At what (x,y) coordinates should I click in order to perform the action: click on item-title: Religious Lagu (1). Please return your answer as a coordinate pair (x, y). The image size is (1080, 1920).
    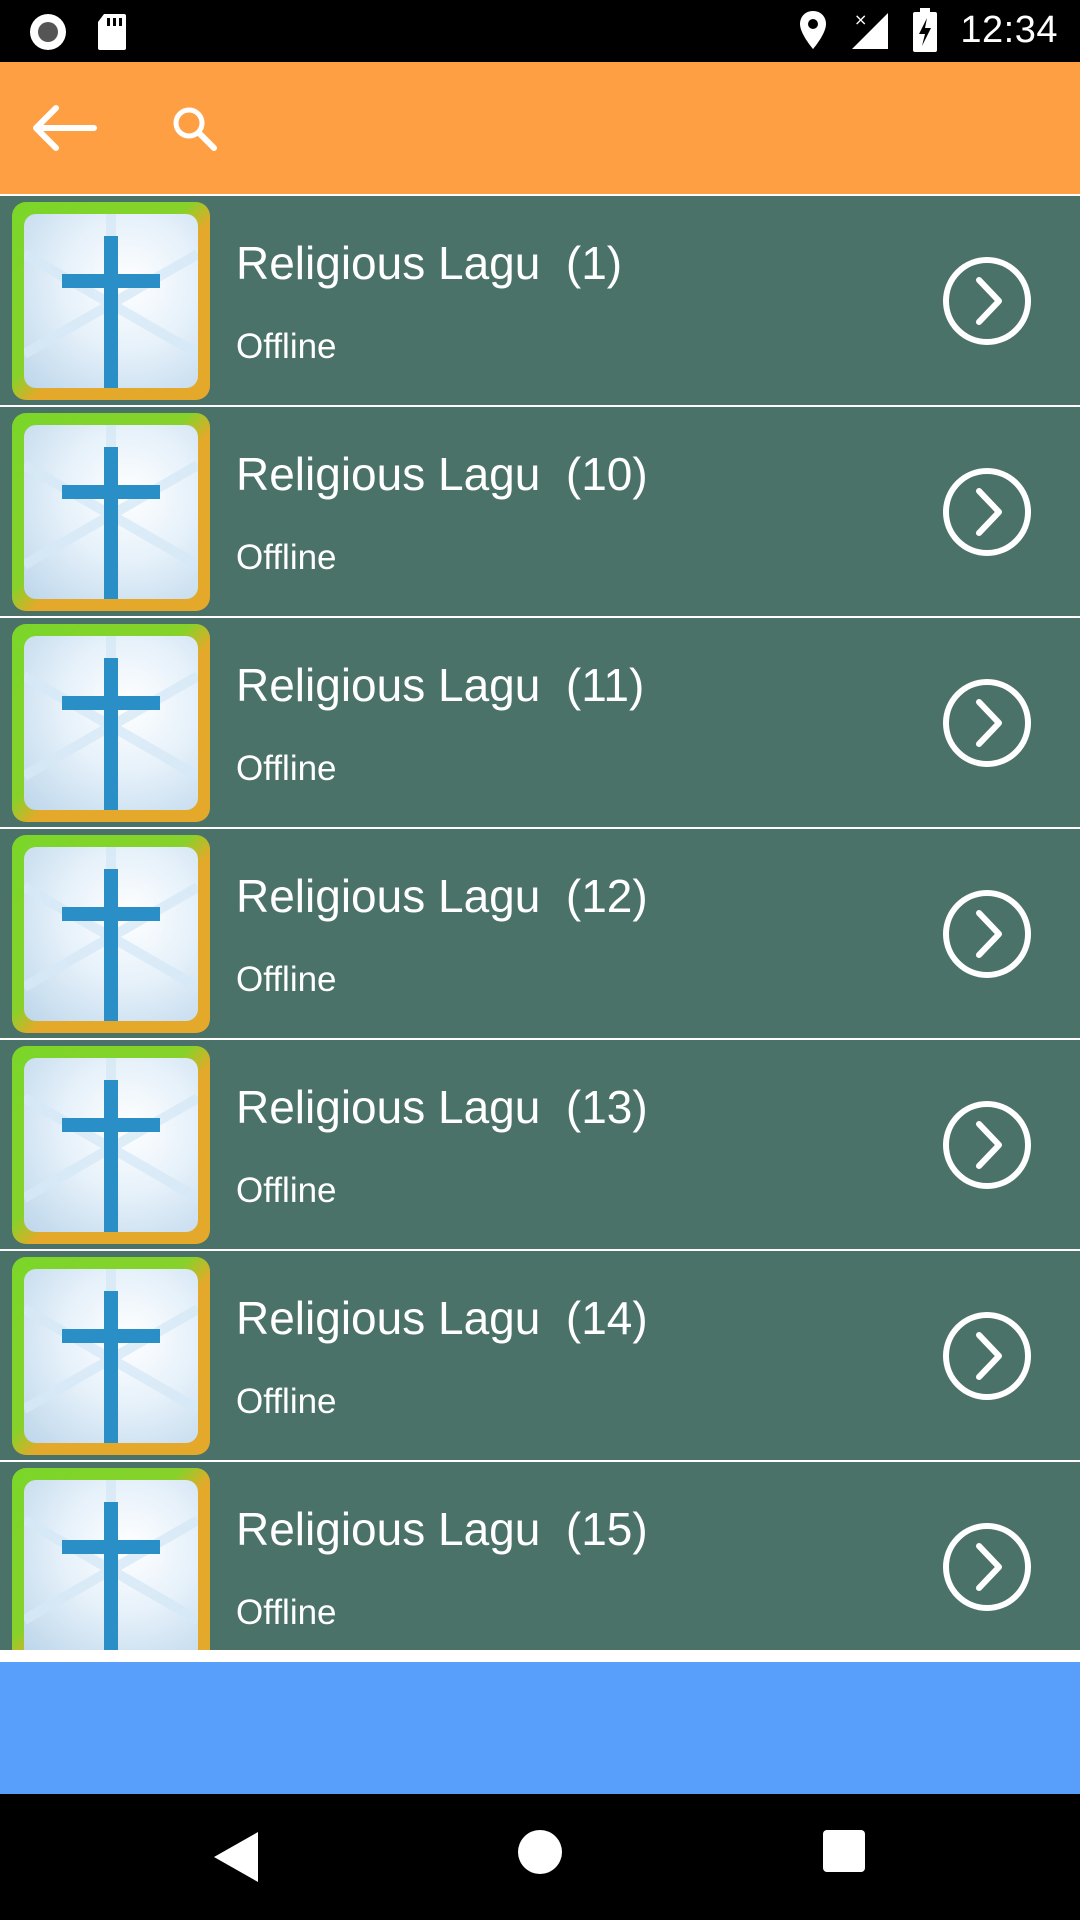
    Looking at the image, I should click on (429, 263).